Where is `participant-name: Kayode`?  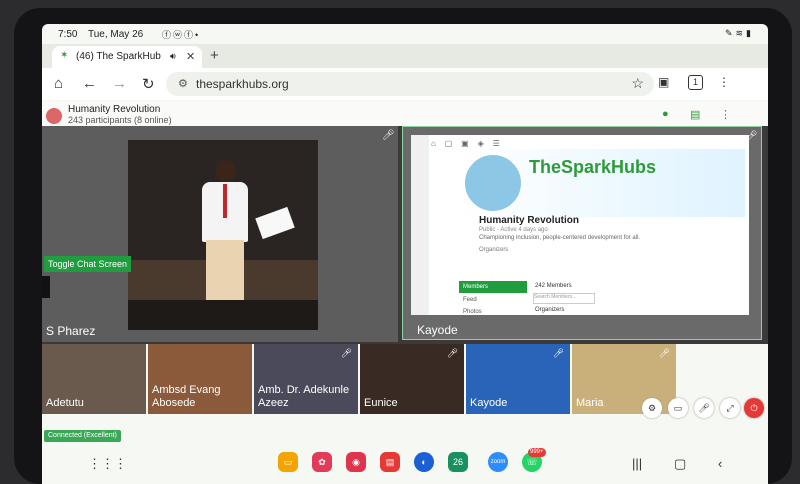
participant-name: Kayode is located at coordinates (489, 403).